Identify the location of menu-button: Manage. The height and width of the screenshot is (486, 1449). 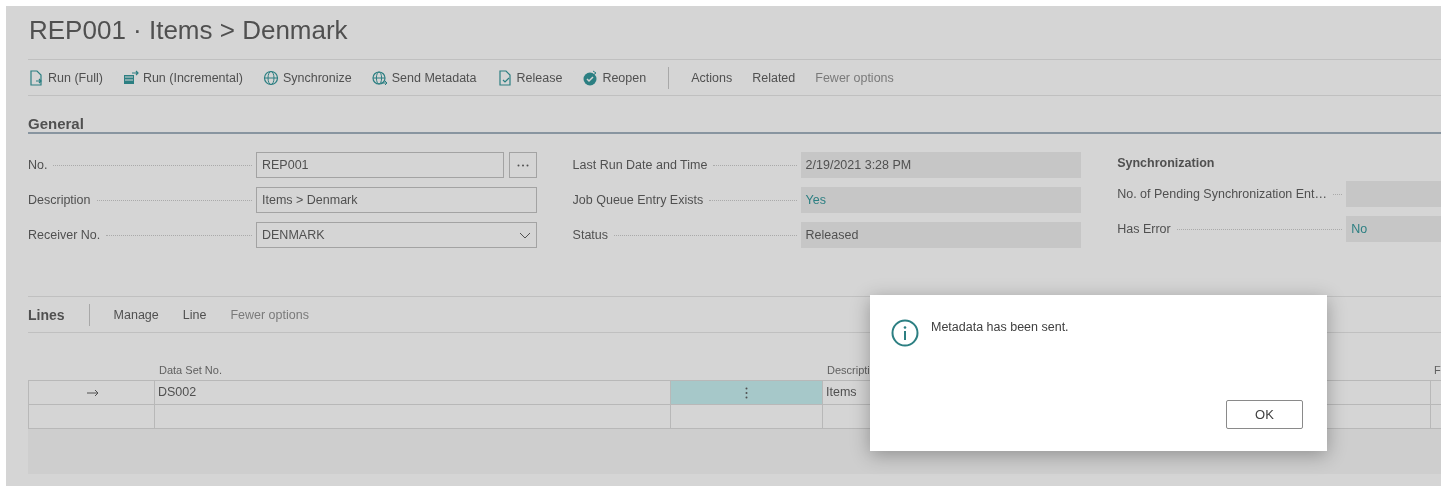
(136, 314).